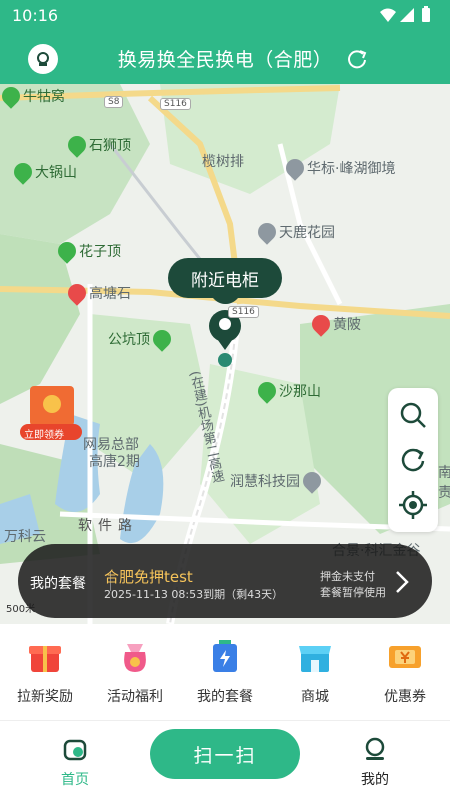  I want to click on place-label: 华标·峰湖御境, so click(338, 168).